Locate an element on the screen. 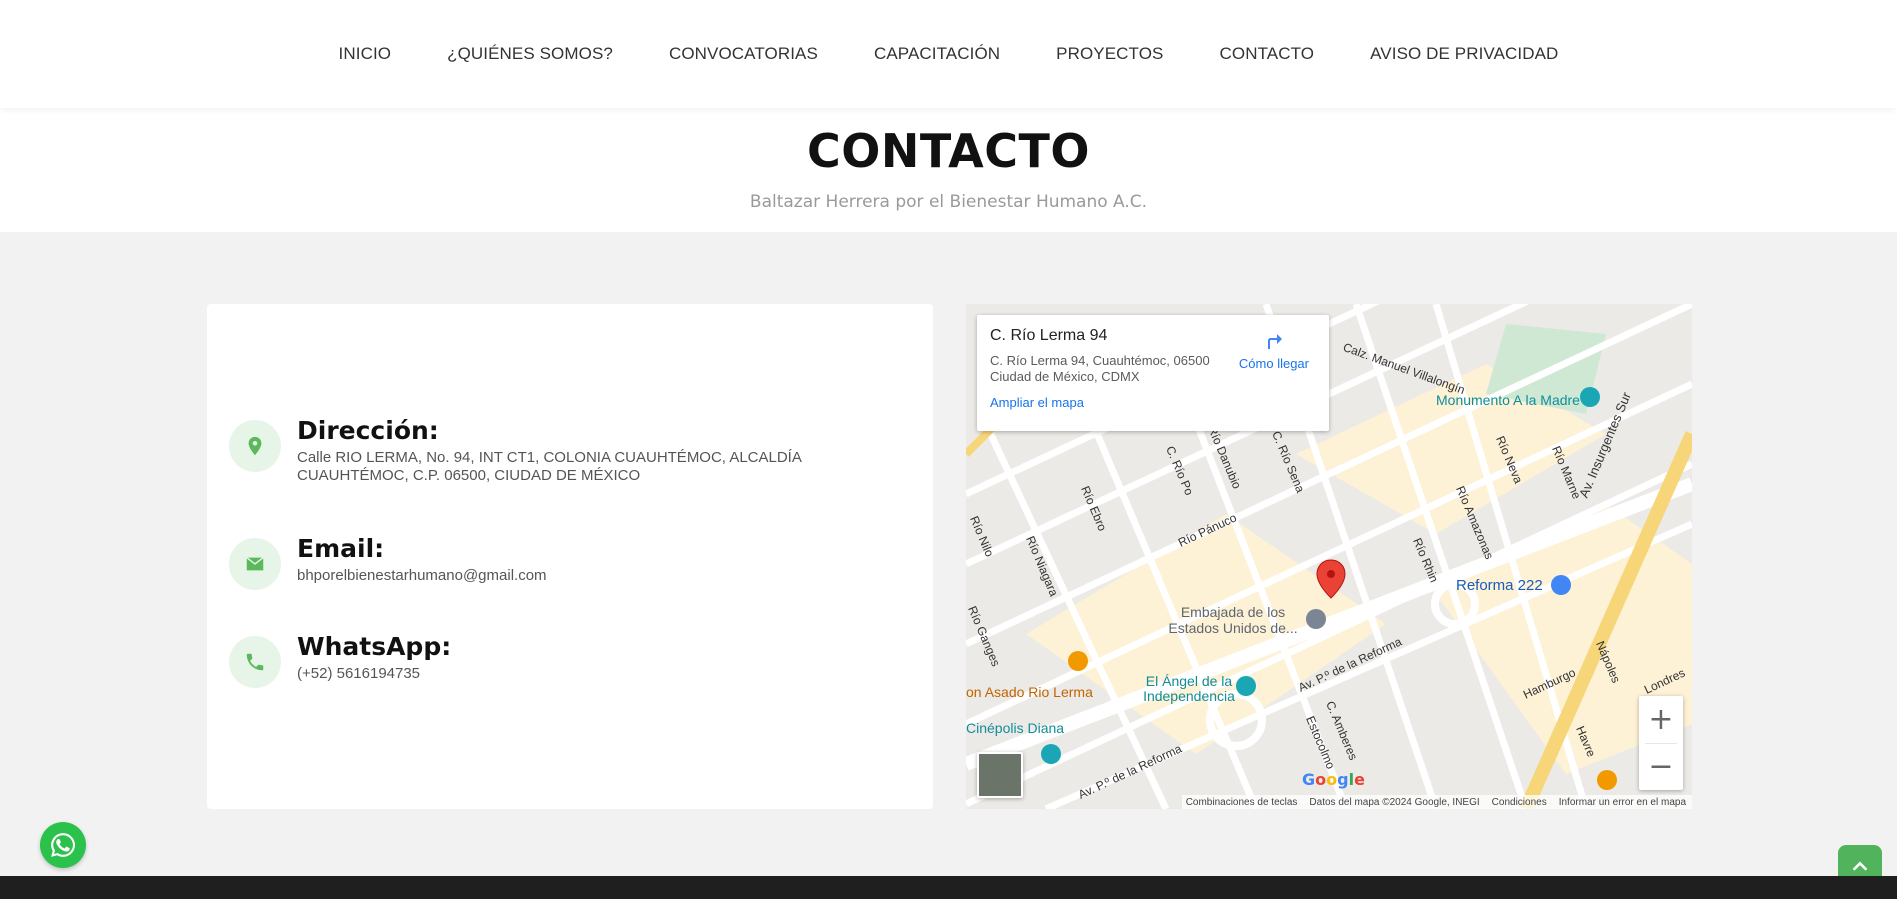 Image resolution: width=1897 pixels, height=899 pixels. whatsapp-float-button is located at coordinates (63, 845).